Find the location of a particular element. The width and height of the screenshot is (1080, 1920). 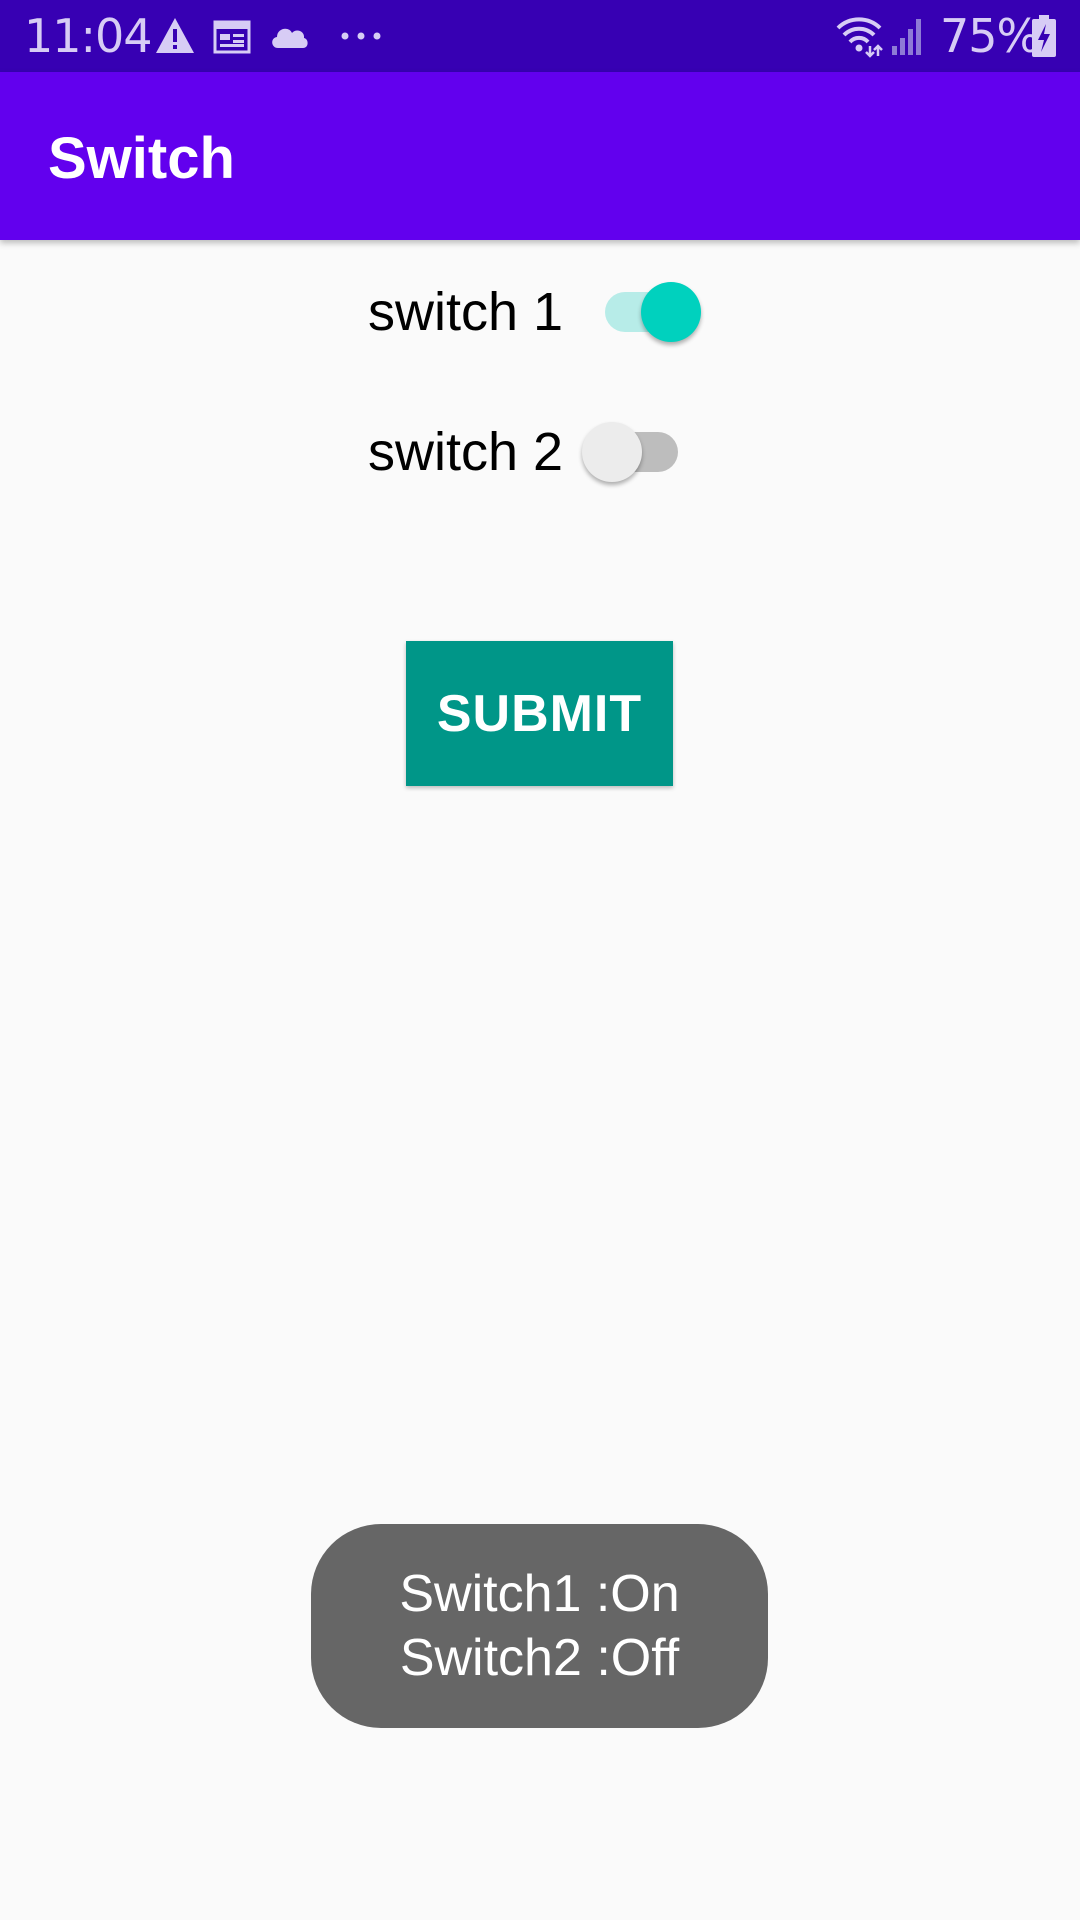

toast-line-1: Switch1 :On is located at coordinates (539, 1594).